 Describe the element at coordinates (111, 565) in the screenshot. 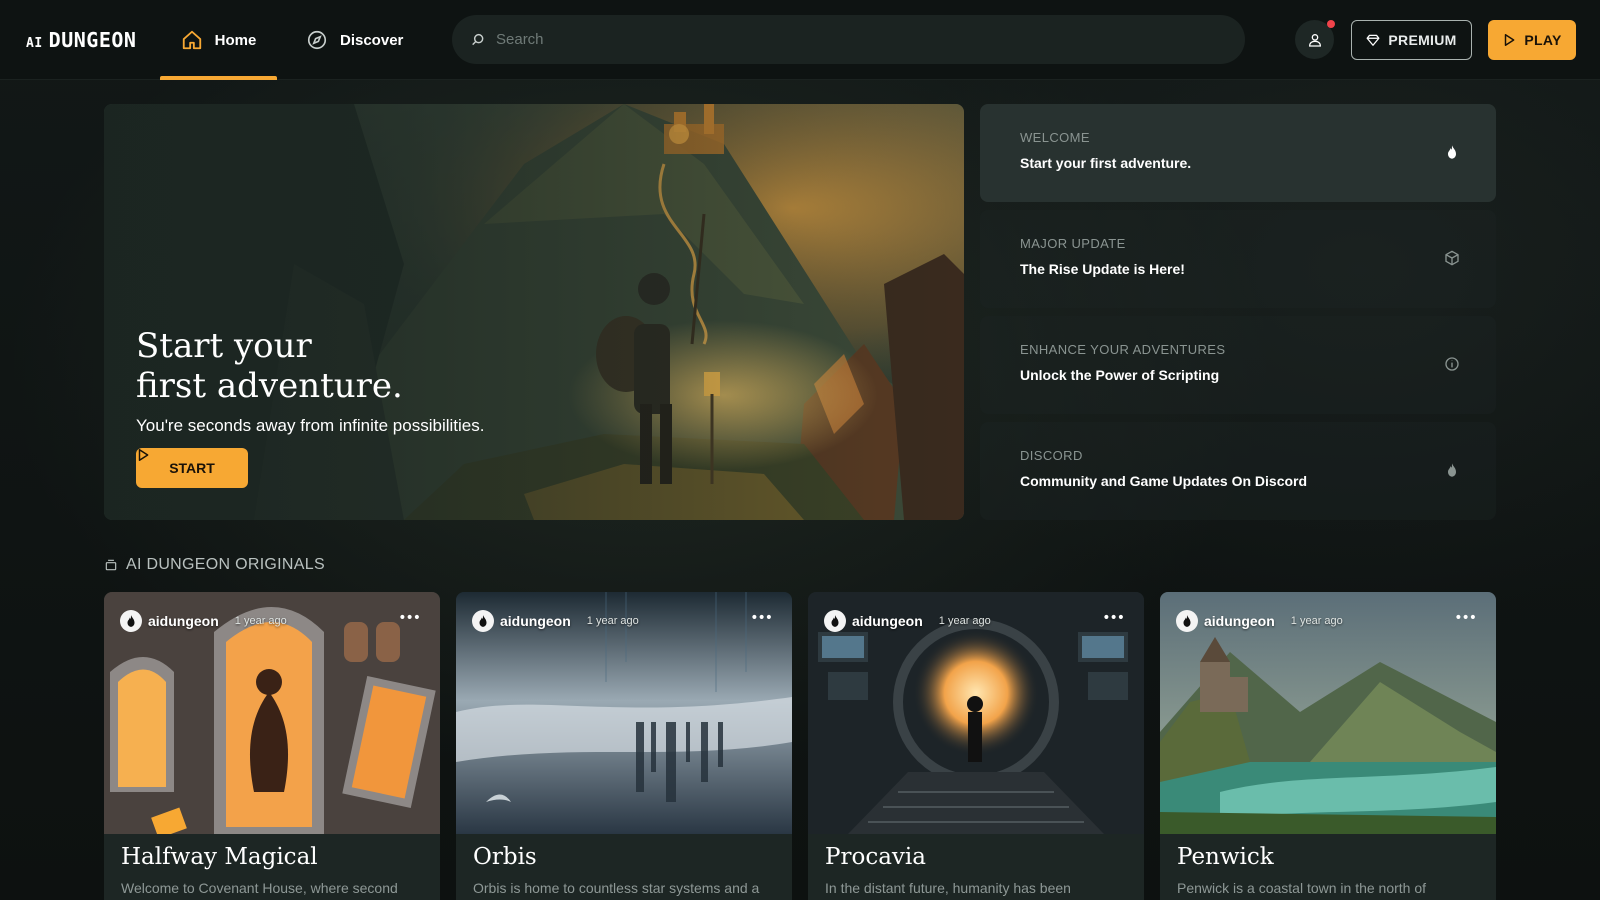

I see `stack-icon` at that location.